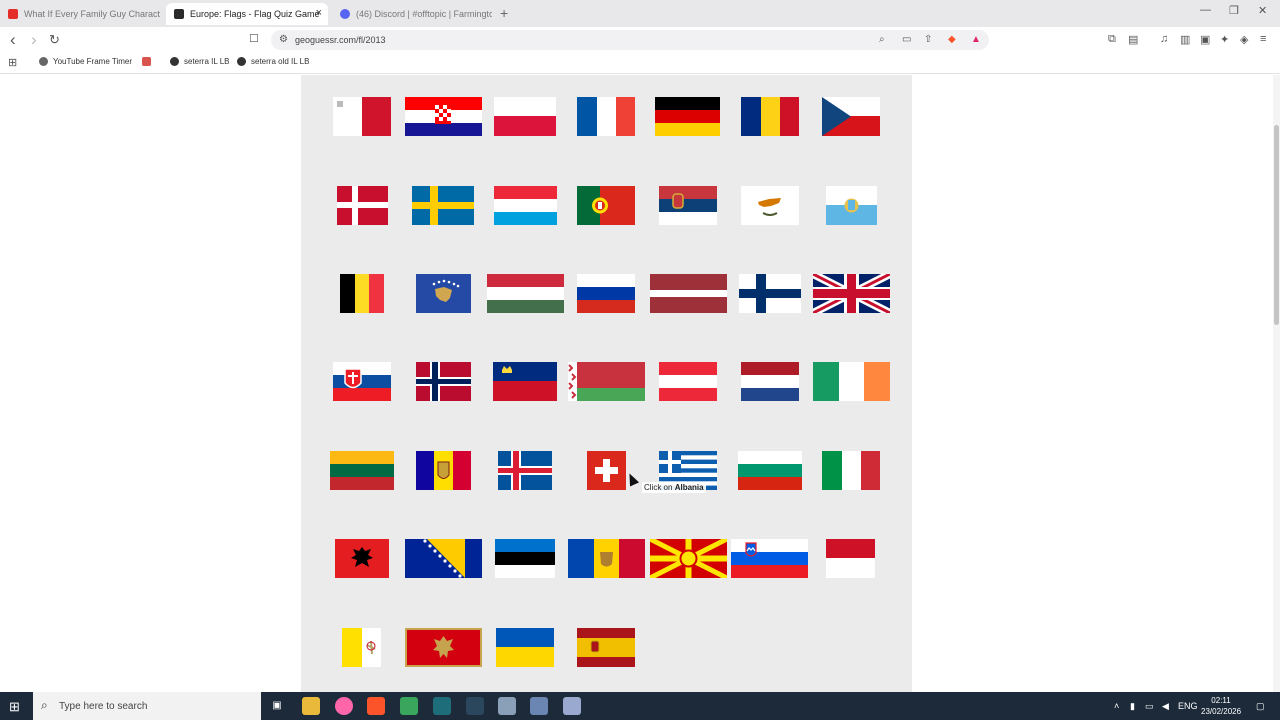  What do you see at coordinates (443, 205) in the screenshot?
I see `flag-sweden` at bounding box center [443, 205].